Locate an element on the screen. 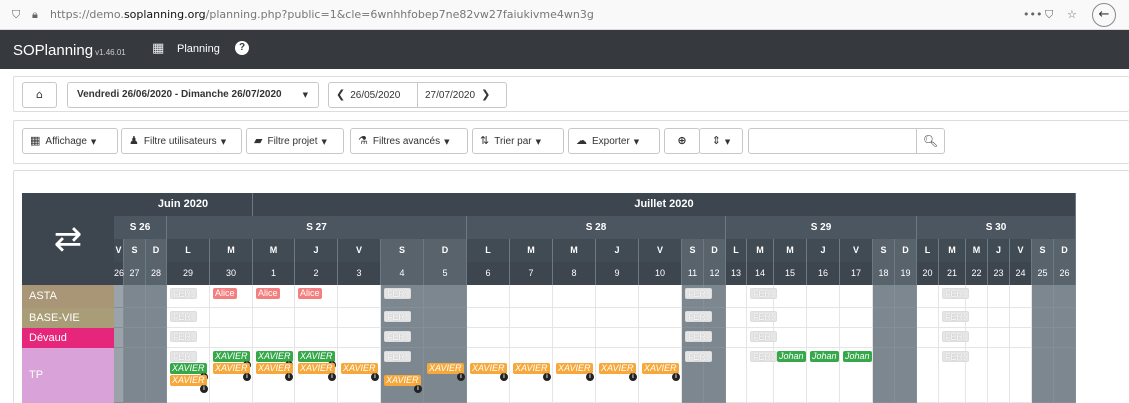  menu-planning: Planning is located at coordinates (198, 49).